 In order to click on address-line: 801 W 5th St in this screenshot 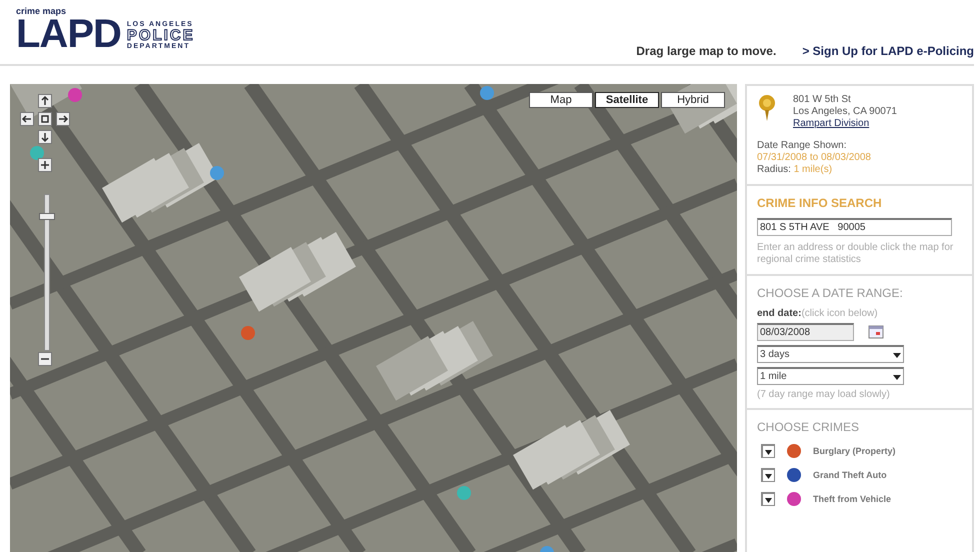, I will do `click(822, 100)`.